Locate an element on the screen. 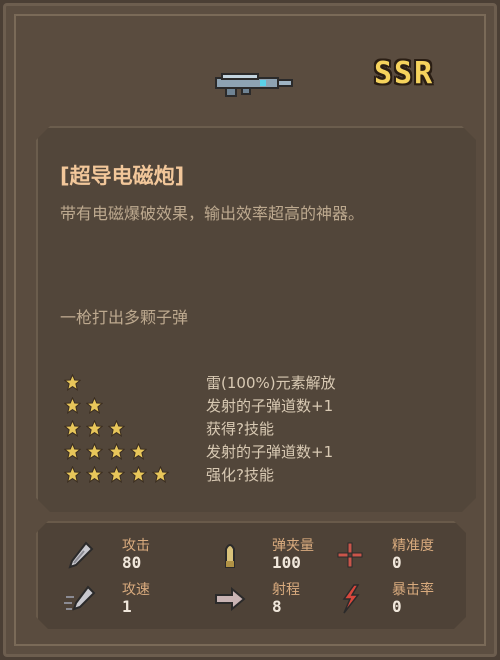  stat-value: 80 is located at coordinates (132, 562).